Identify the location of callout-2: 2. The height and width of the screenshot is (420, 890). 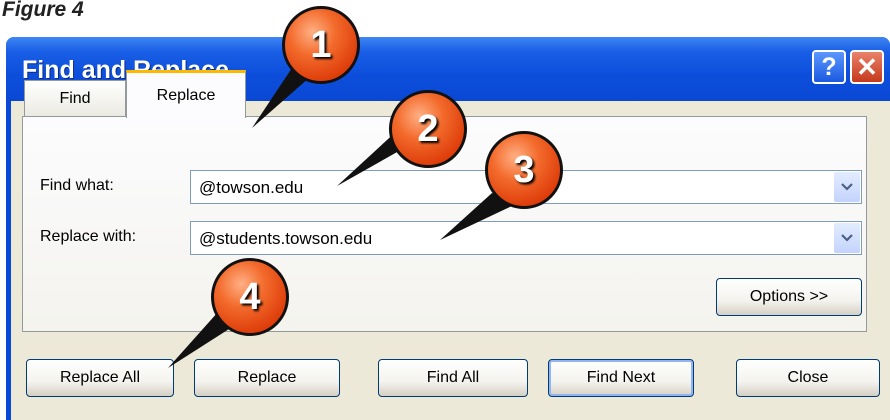
(428, 129).